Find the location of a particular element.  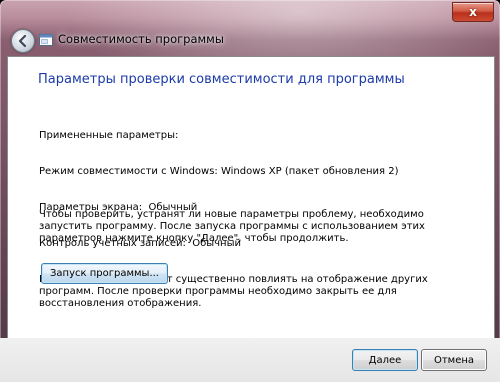

window-title: Совместимость программы is located at coordinates (141, 39).